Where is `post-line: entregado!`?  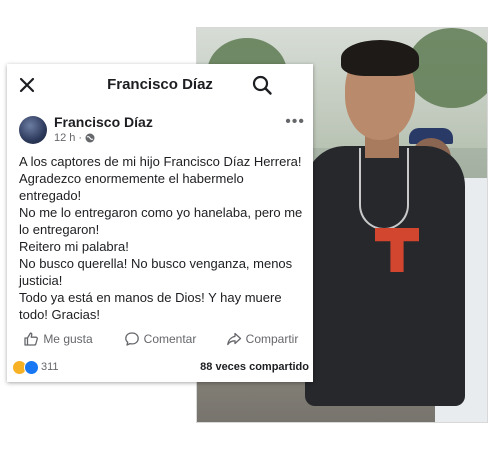 post-line: entregado! is located at coordinates (50, 195).